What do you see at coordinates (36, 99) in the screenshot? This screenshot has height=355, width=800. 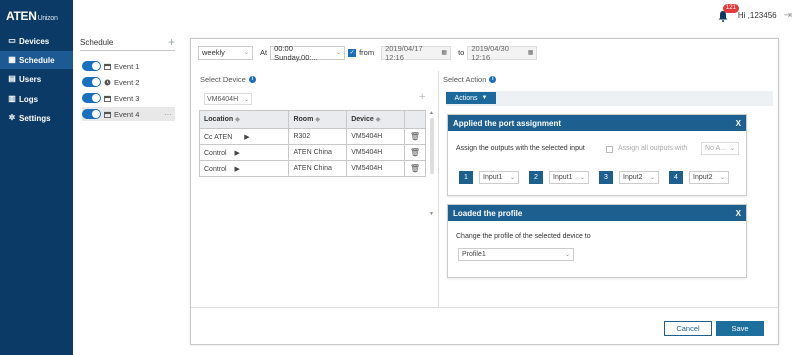 I see `nav-logs: ▥ Logs` at bounding box center [36, 99].